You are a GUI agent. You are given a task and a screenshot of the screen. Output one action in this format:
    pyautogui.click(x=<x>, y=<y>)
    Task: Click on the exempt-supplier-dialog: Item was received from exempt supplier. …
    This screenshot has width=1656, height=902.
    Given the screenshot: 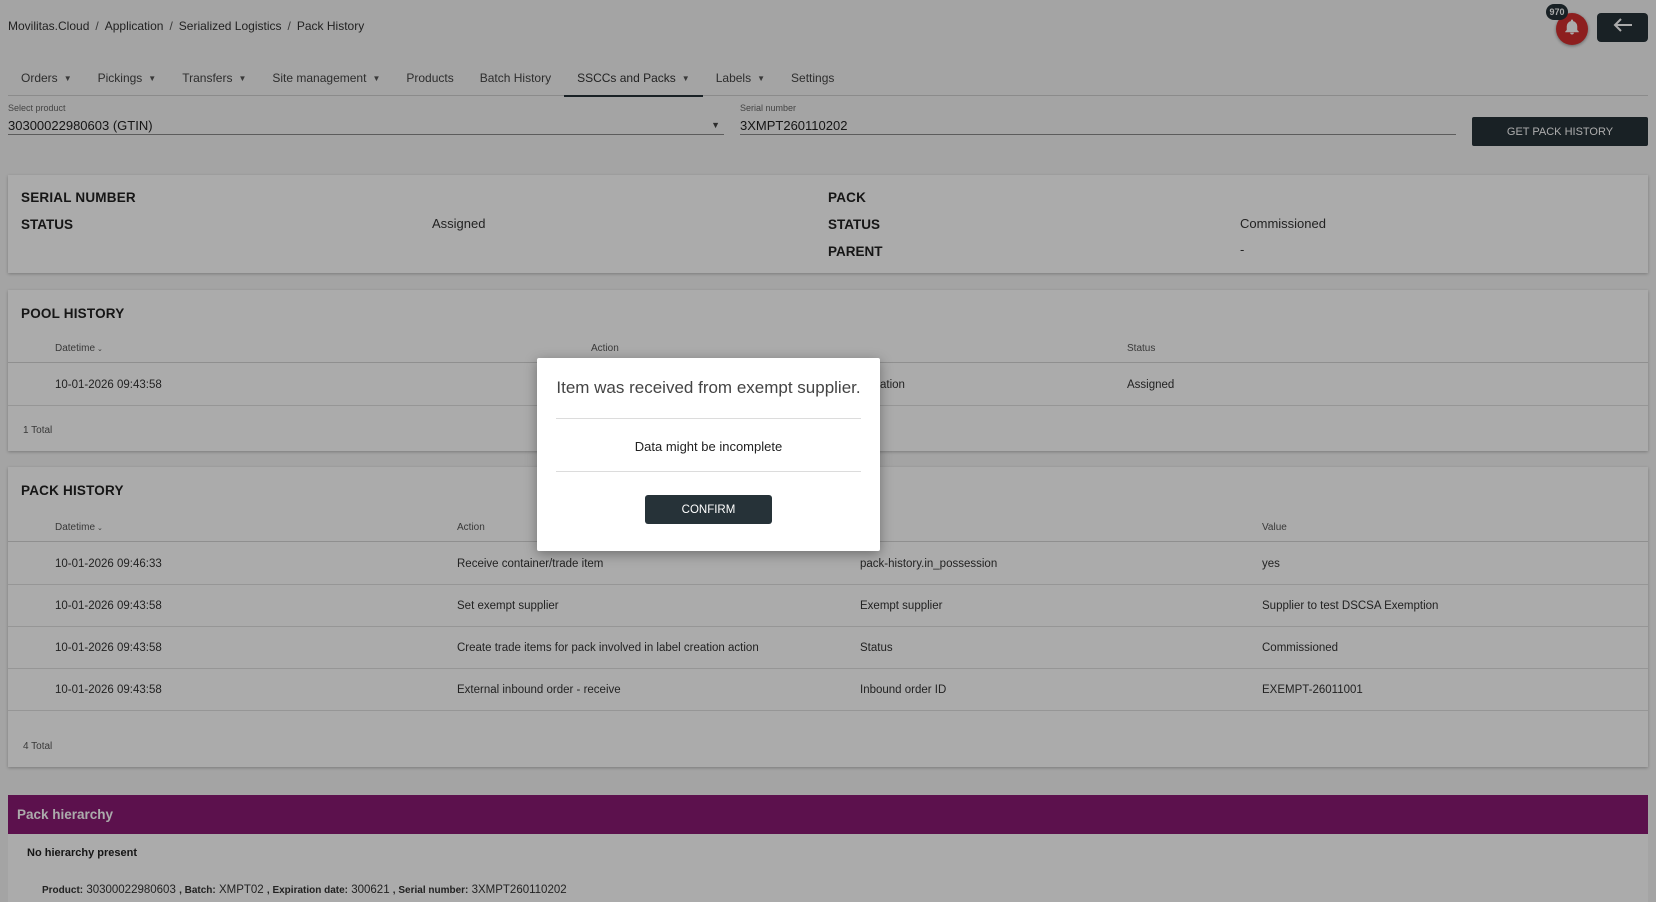 What is the action you would take?
    pyautogui.click(x=708, y=454)
    